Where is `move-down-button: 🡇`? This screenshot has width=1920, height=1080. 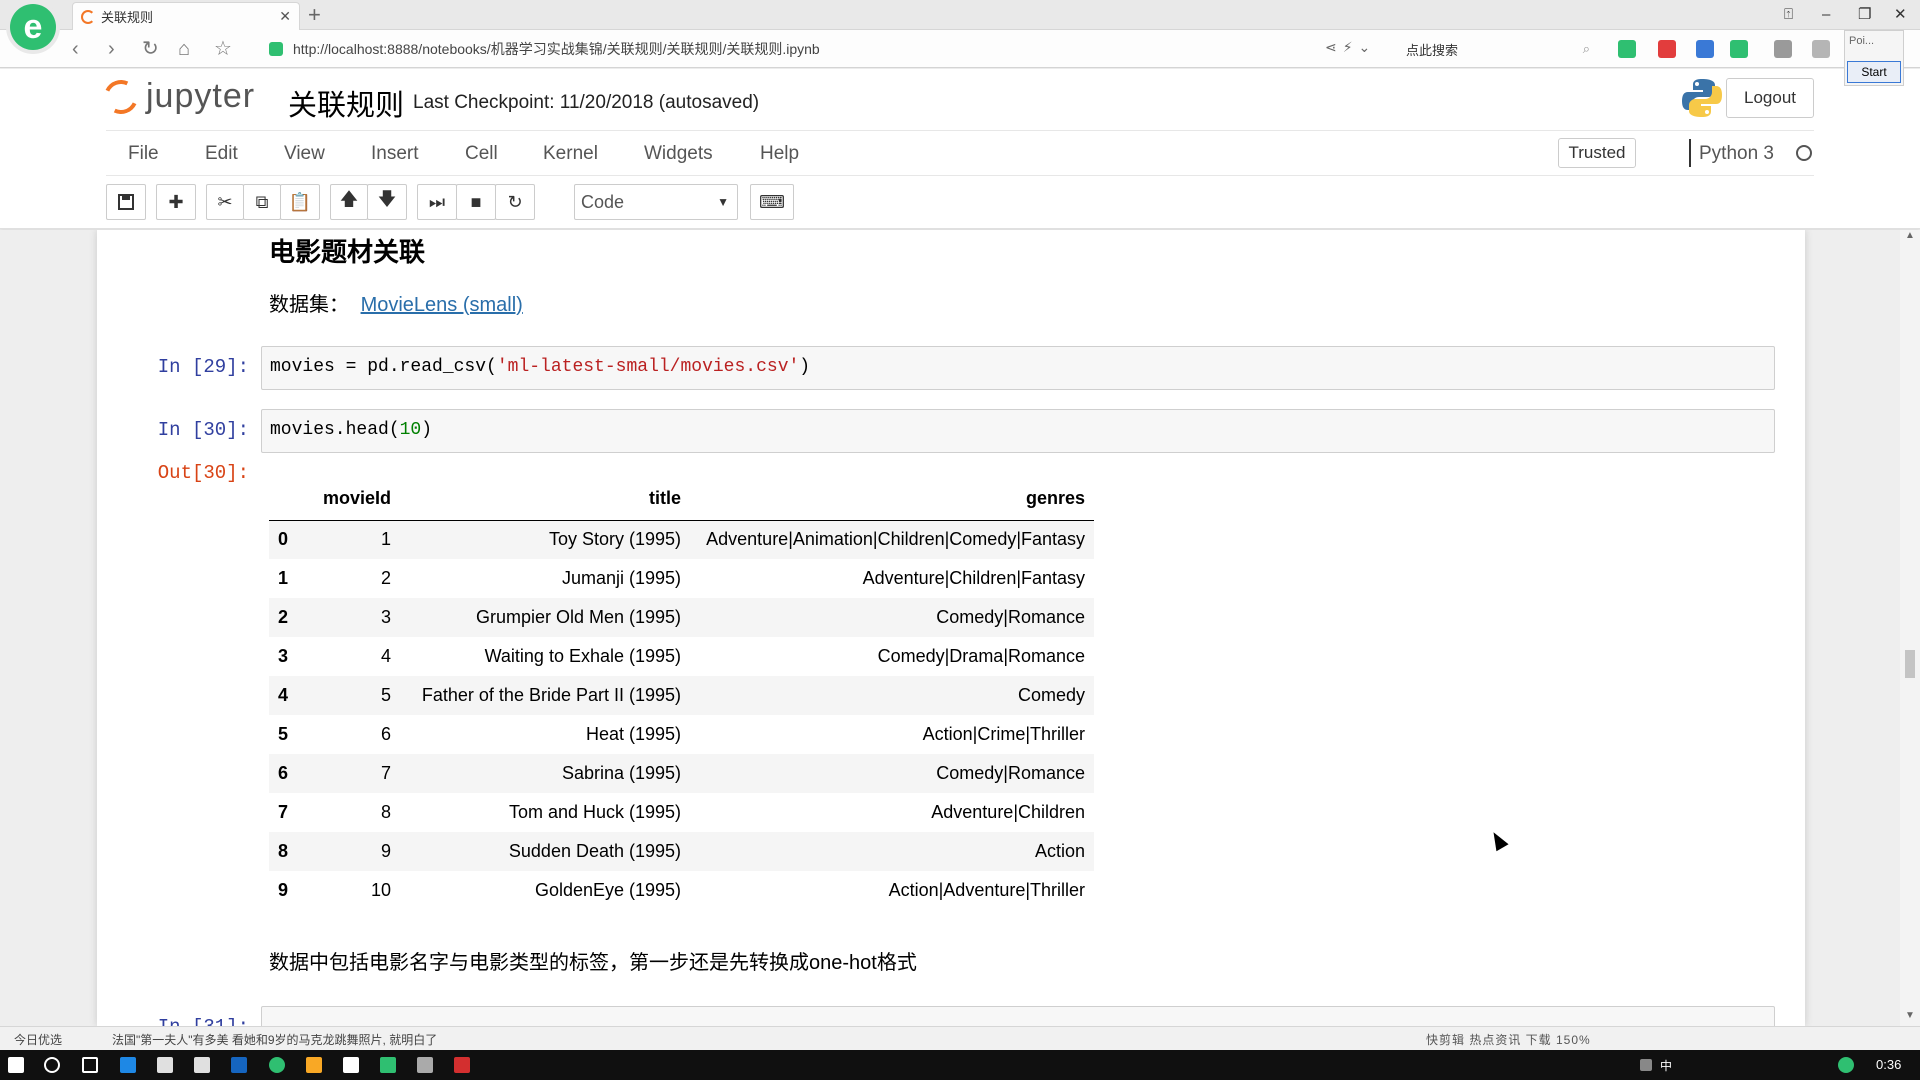 move-down-button: 🡇 is located at coordinates (387, 202).